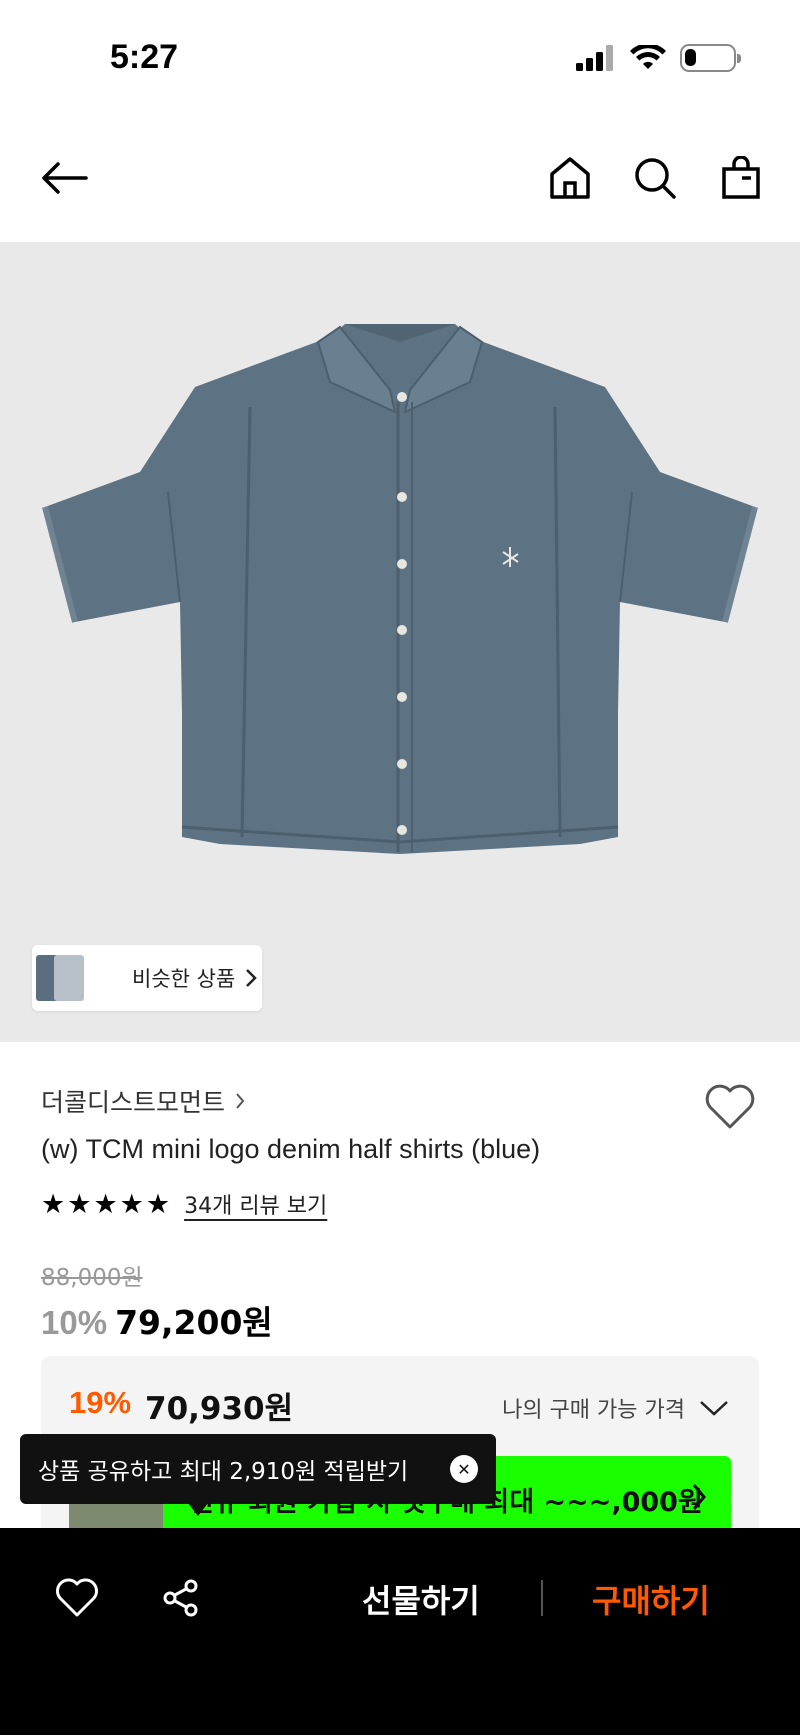  I want to click on home-button, so click(570, 178).